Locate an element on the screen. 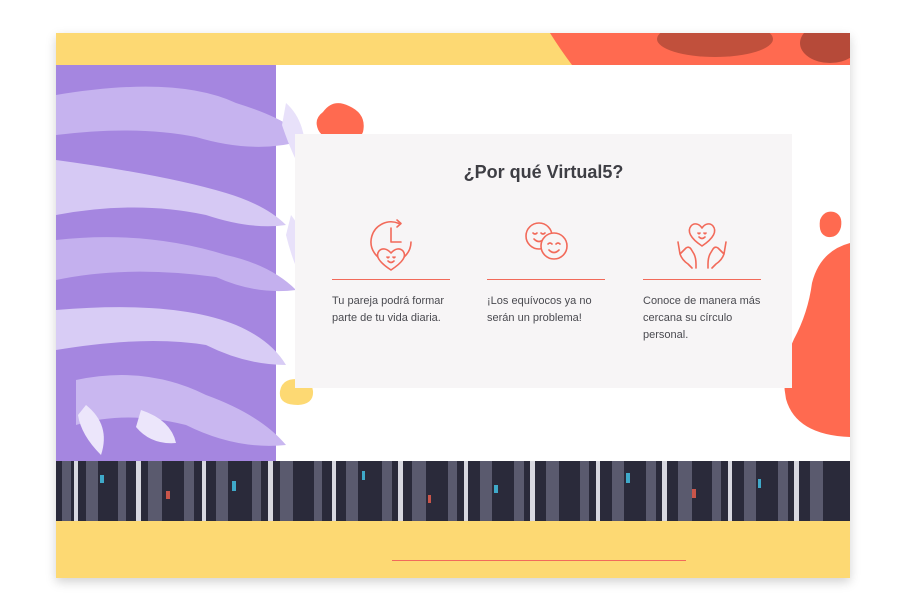 Image resolution: width=905 pixels, height=605 pixels. bottom-yellow-band is located at coordinates (453, 549).